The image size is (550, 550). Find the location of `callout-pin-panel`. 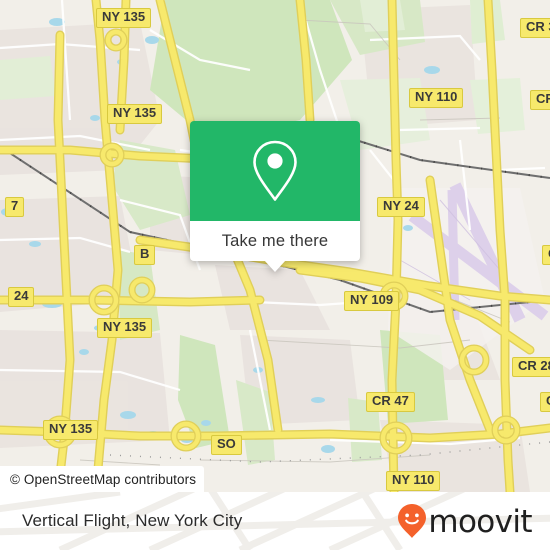

callout-pin-panel is located at coordinates (275, 171).